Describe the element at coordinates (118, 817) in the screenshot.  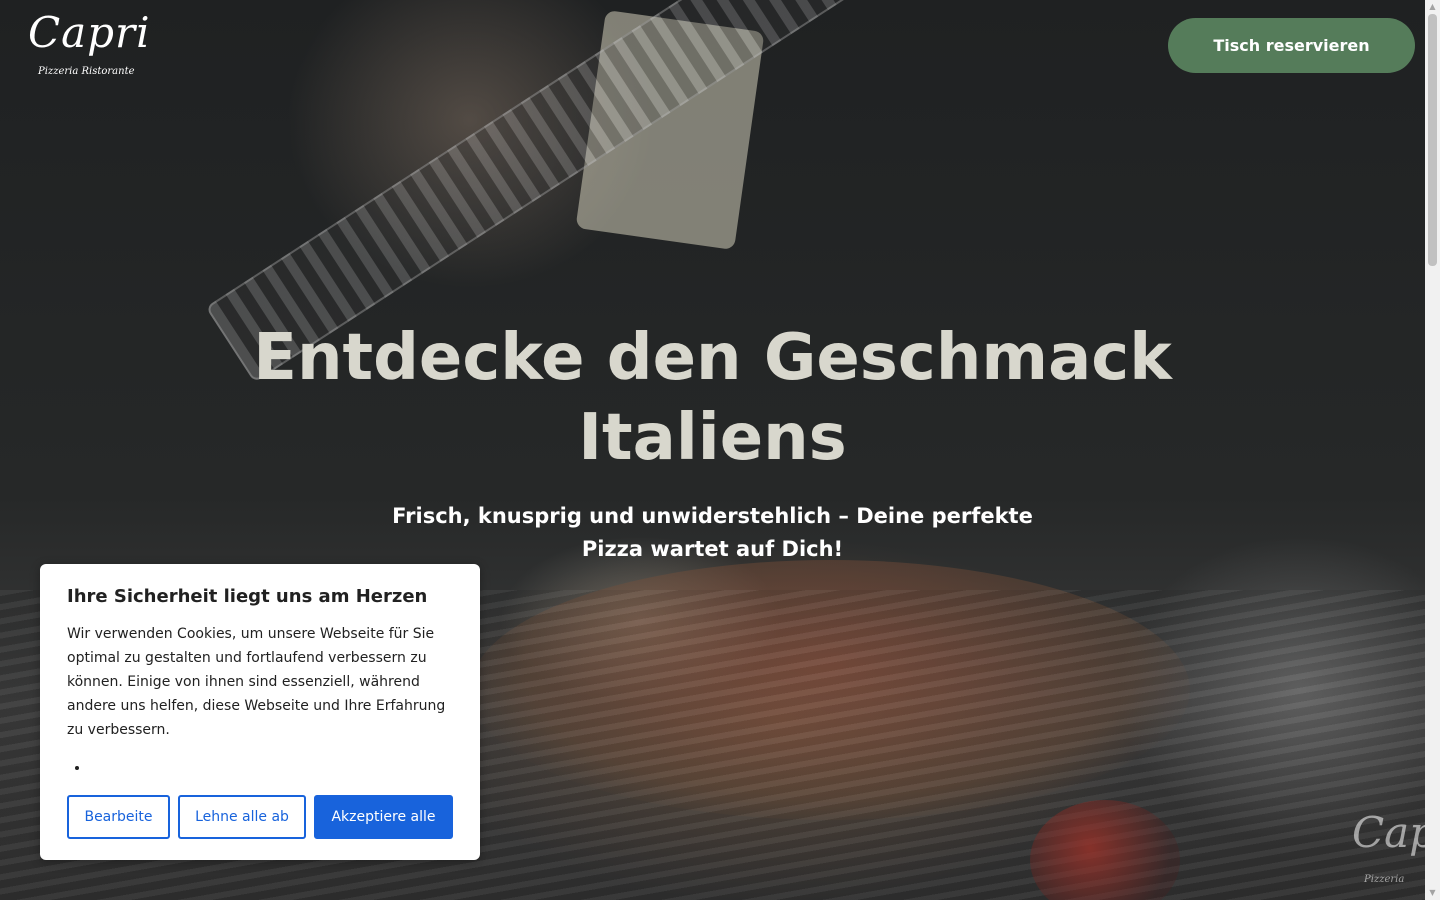
I see `cookie-customize-button: Bearbeite` at that location.